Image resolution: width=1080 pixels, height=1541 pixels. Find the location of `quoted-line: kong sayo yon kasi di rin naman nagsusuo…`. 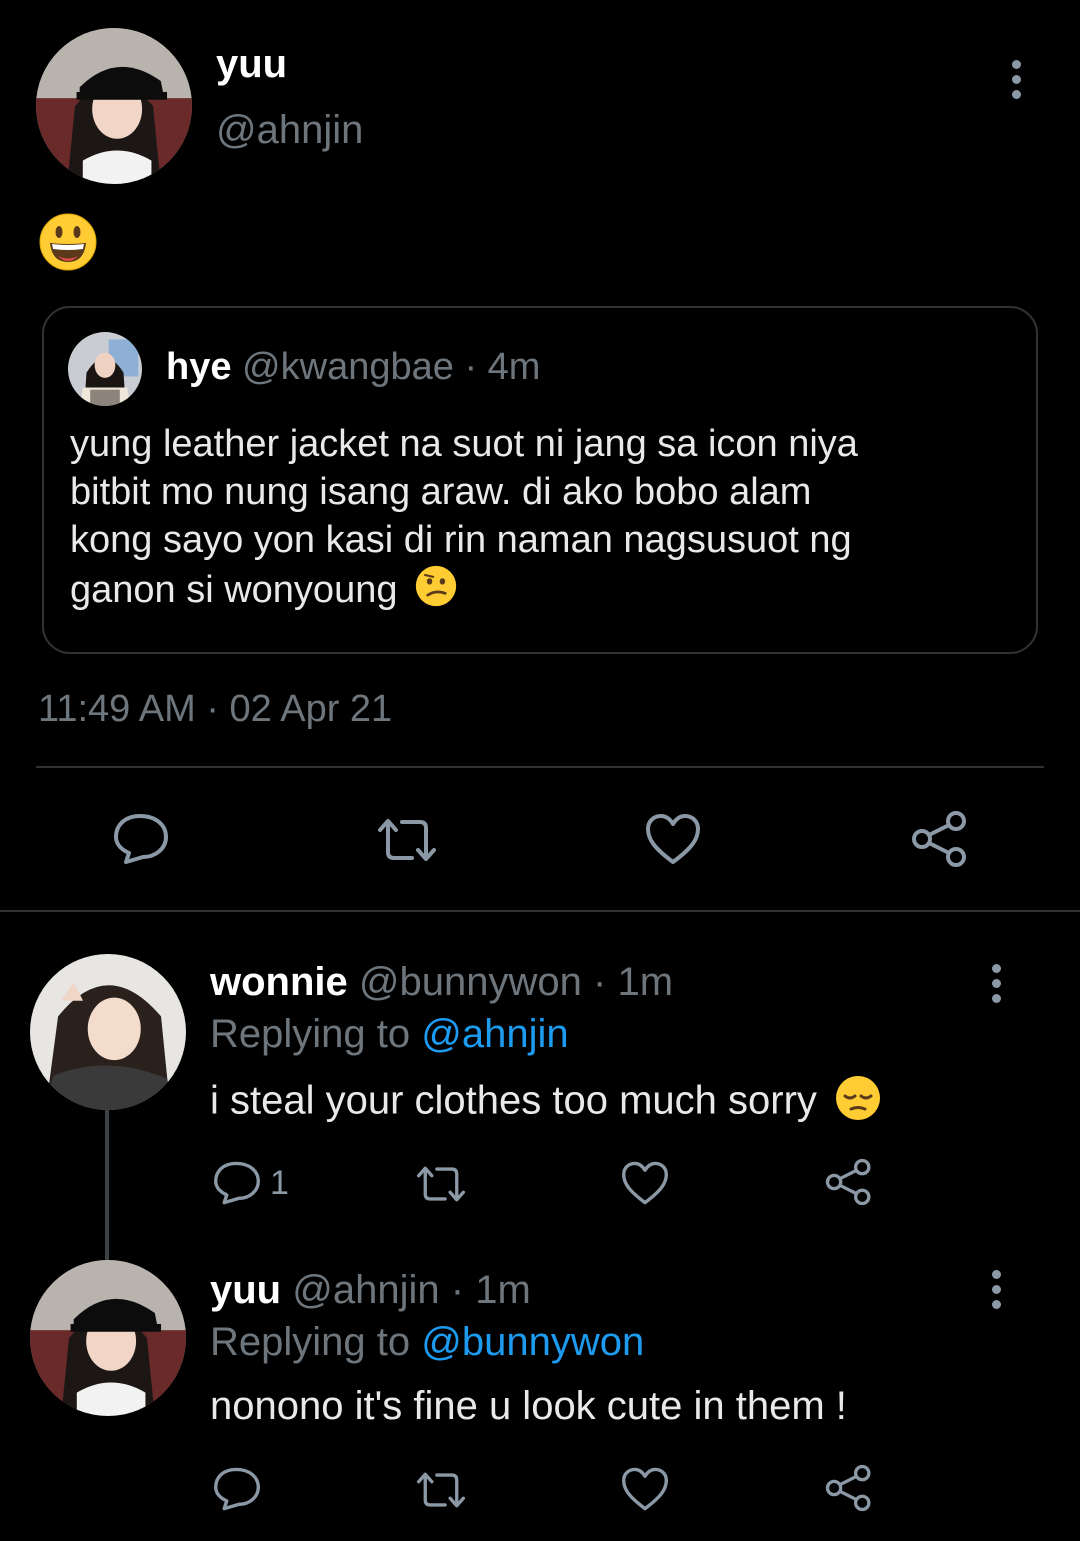

quoted-line: kong sayo yon kasi di rin naman nagsusuo… is located at coordinates (461, 540).